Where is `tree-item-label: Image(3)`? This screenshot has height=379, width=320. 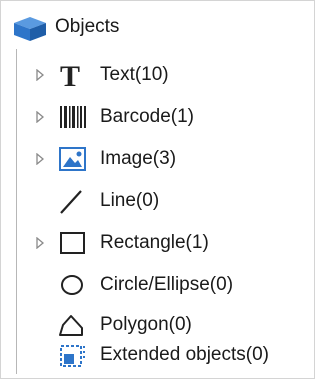 tree-item-label: Image(3) is located at coordinates (138, 158).